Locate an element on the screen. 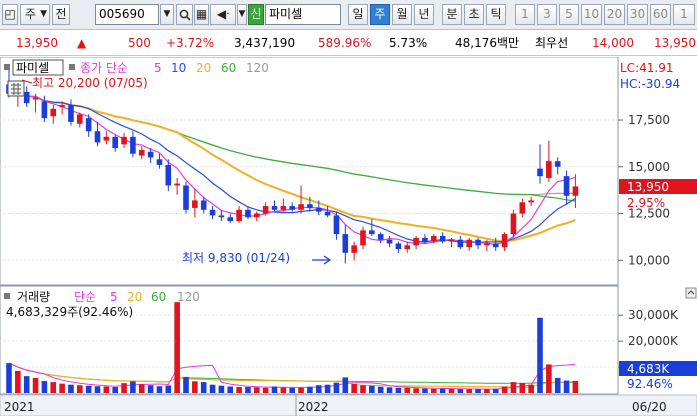  price-change: 500 is located at coordinates (139, 43).